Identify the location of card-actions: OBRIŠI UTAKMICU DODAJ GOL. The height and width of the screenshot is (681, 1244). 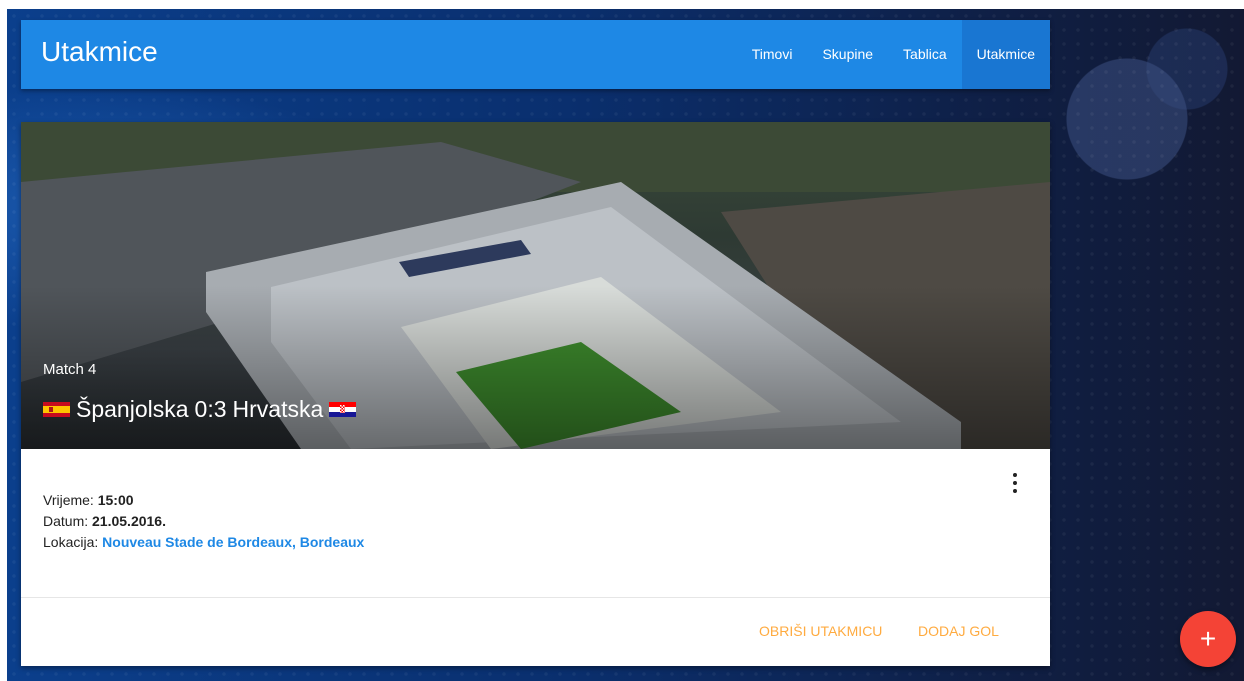
(535, 631).